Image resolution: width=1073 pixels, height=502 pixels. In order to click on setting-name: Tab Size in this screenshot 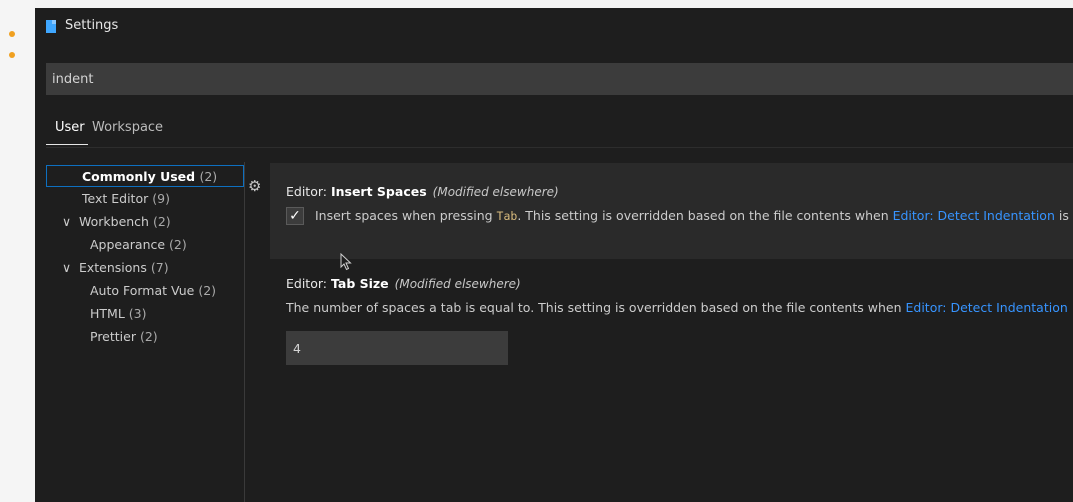, I will do `click(359, 283)`.